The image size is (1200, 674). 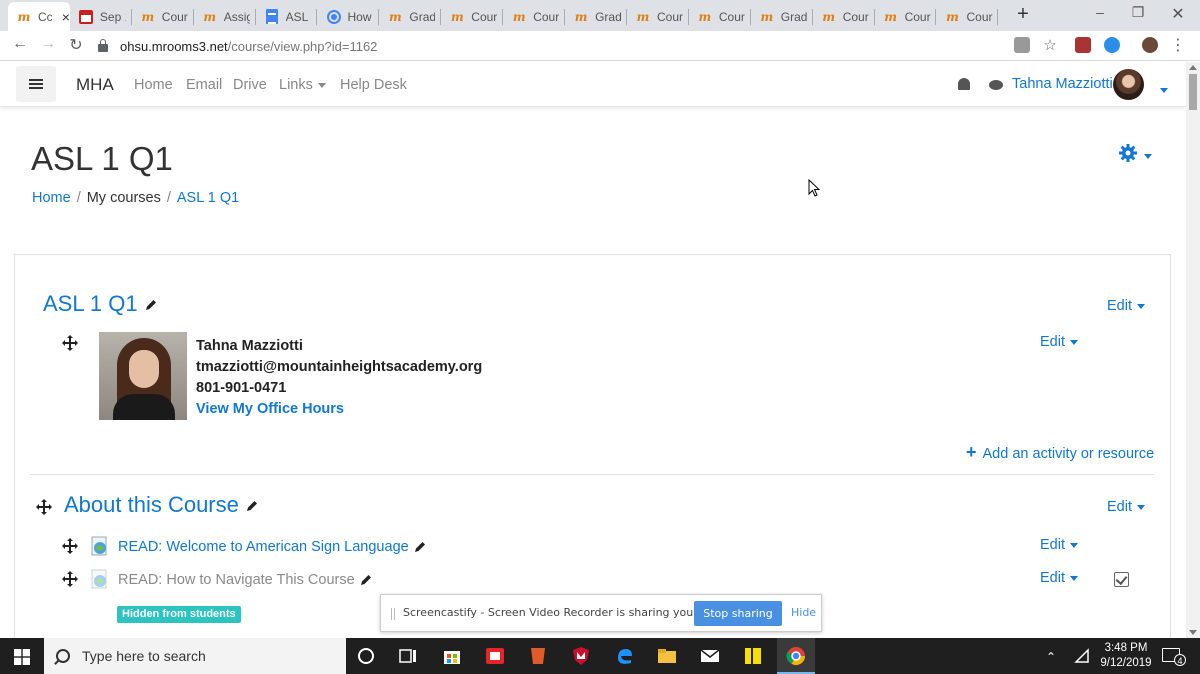 What do you see at coordinates (624, 656) in the screenshot?
I see `edge-icon` at bounding box center [624, 656].